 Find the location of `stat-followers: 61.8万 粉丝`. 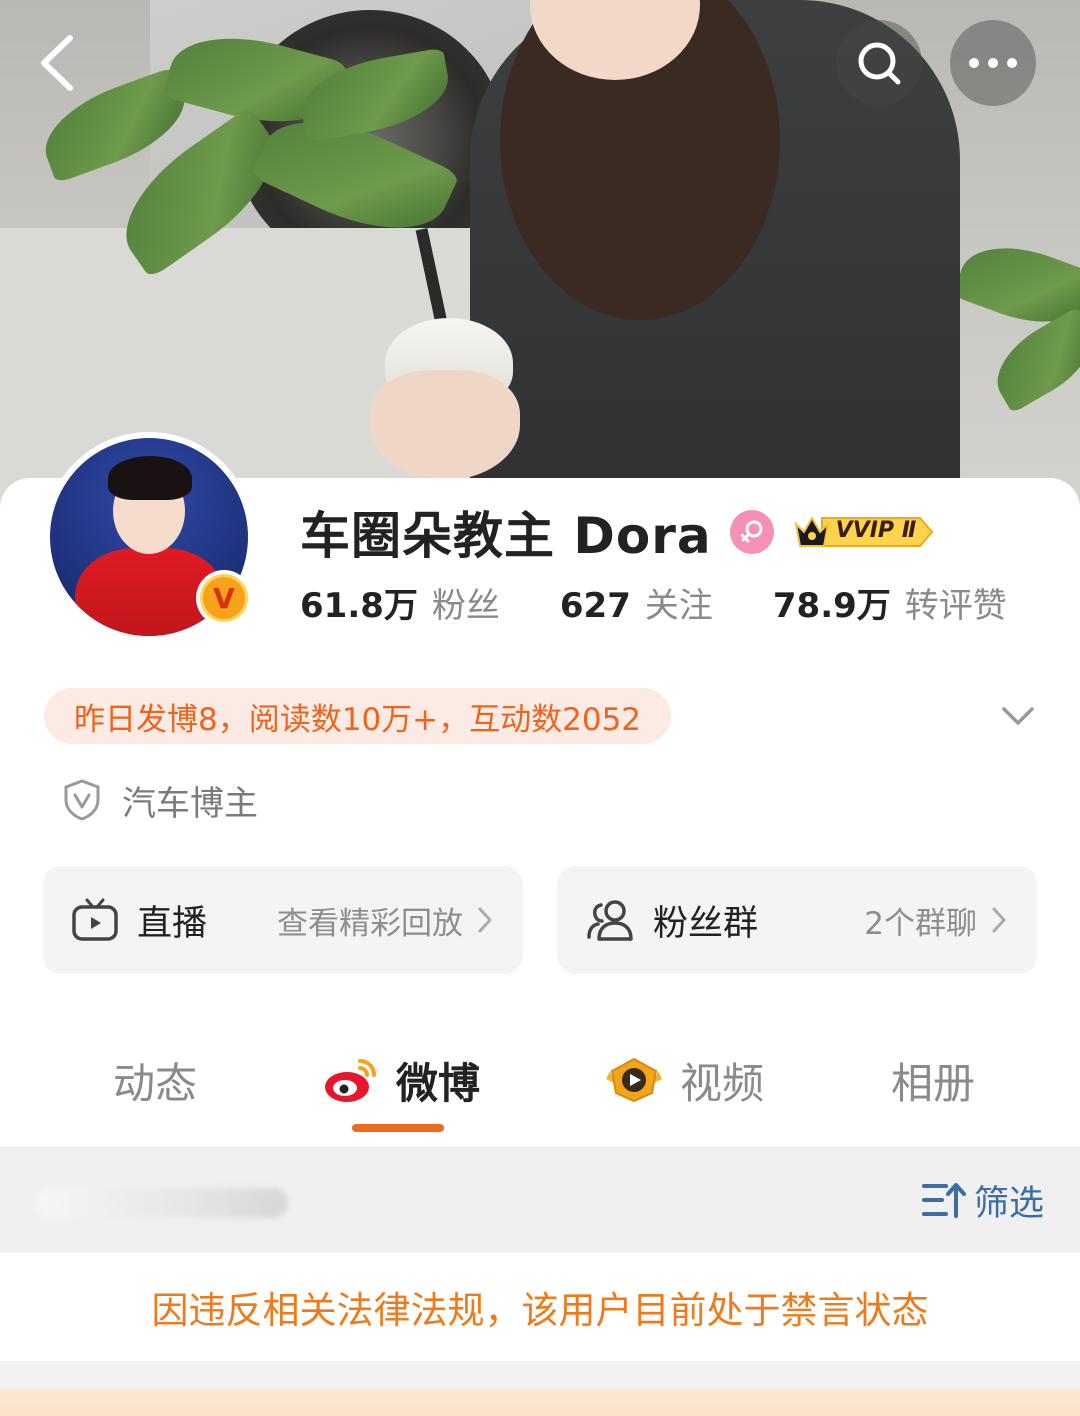

stat-followers: 61.8万 粉丝 is located at coordinates (400, 602).